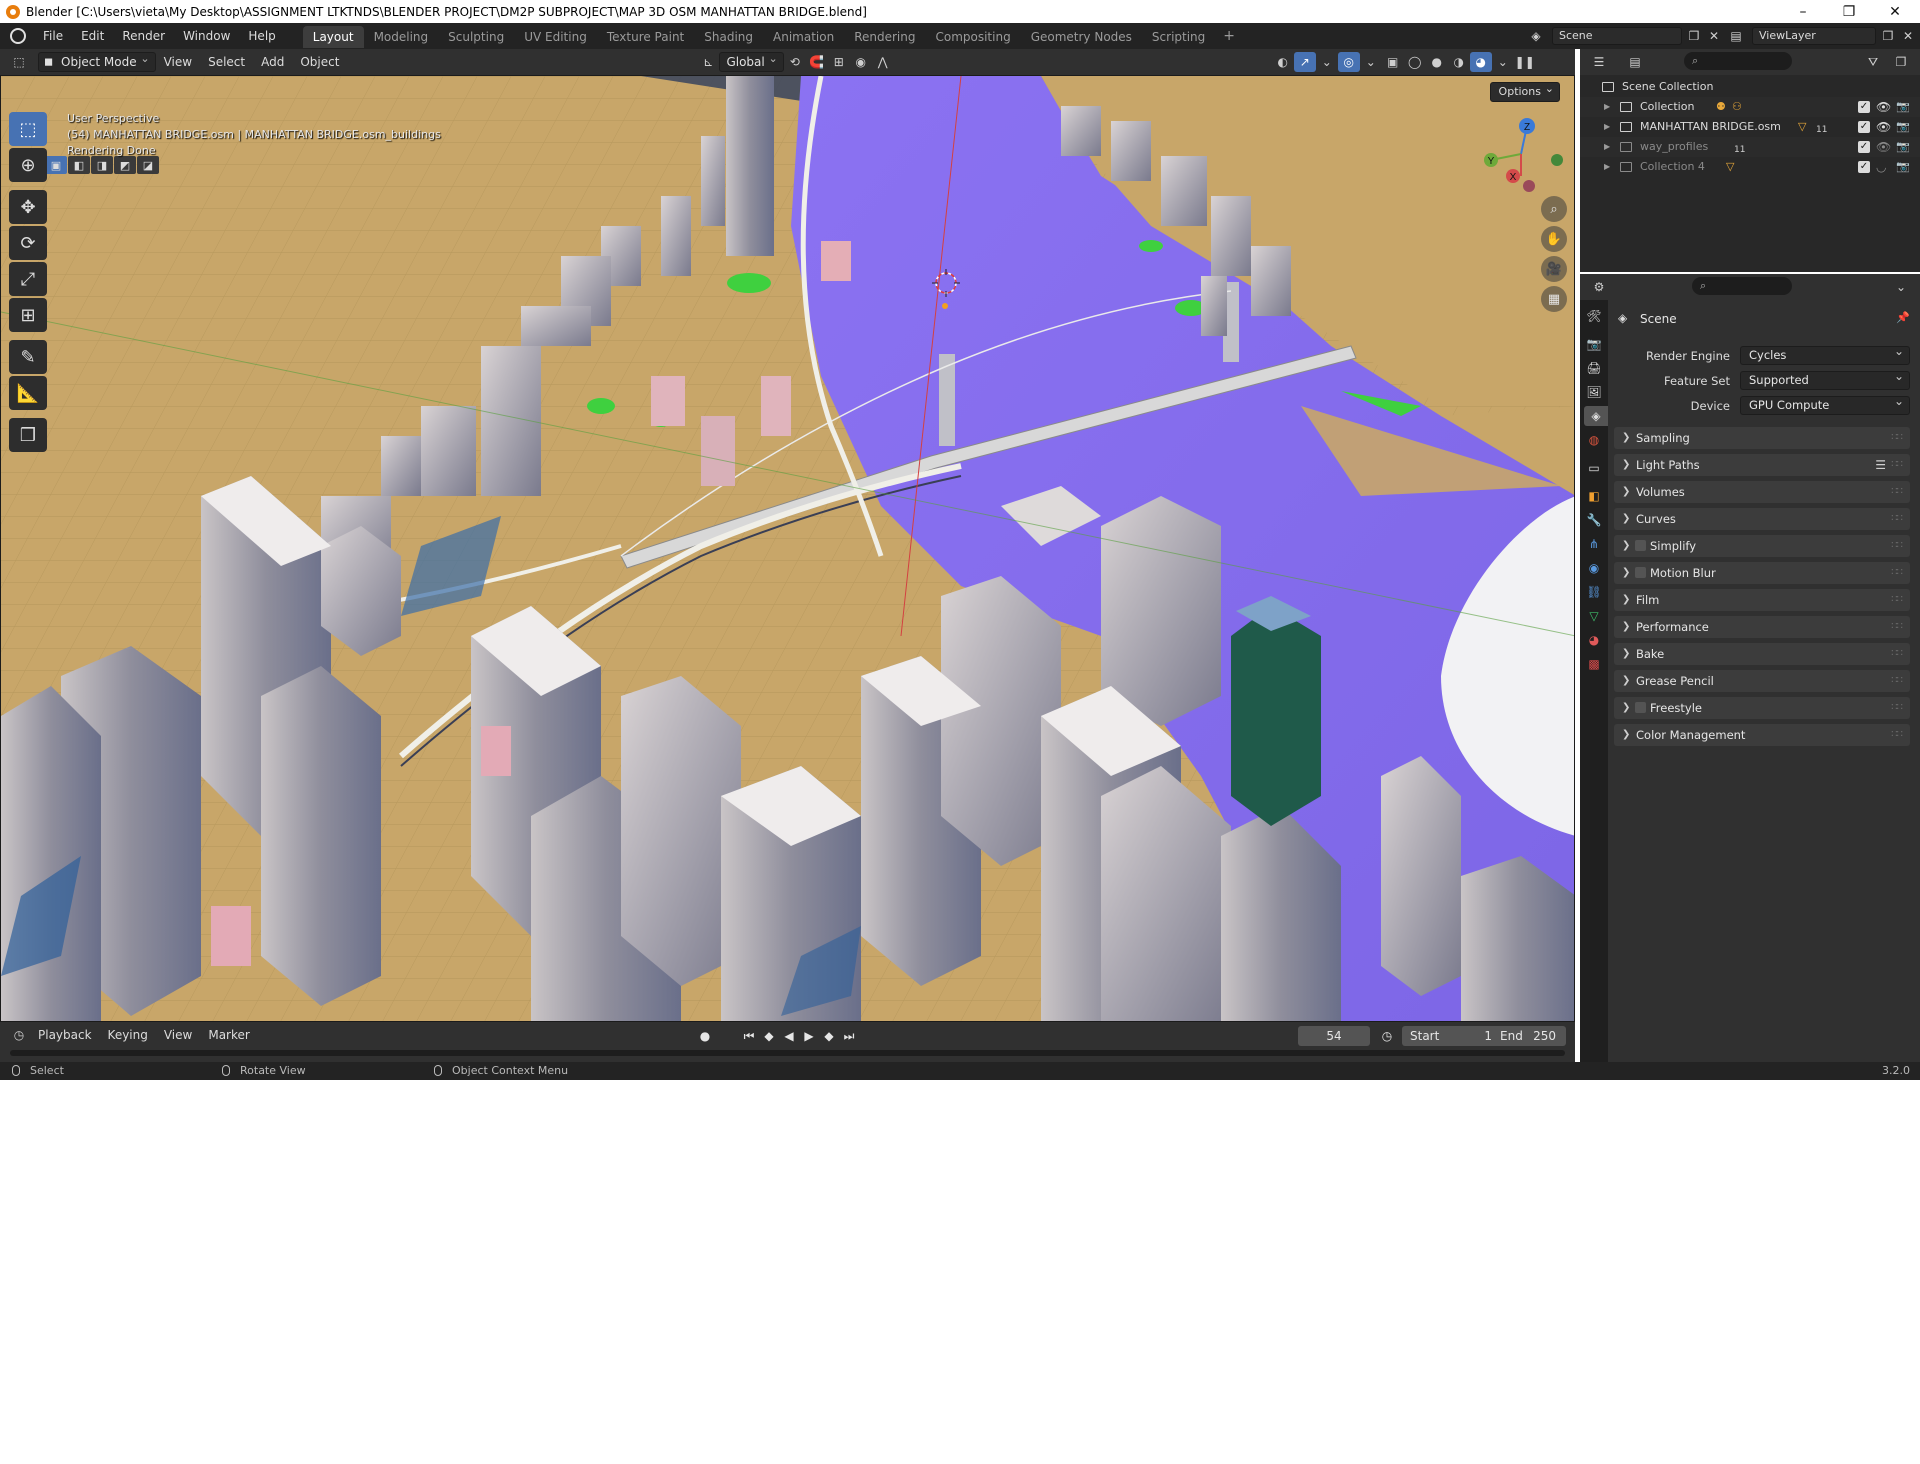 The height and width of the screenshot is (1464, 1920). Describe the element at coordinates (28, 207) in the screenshot. I see `move-tool-icon: ✥` at that location.